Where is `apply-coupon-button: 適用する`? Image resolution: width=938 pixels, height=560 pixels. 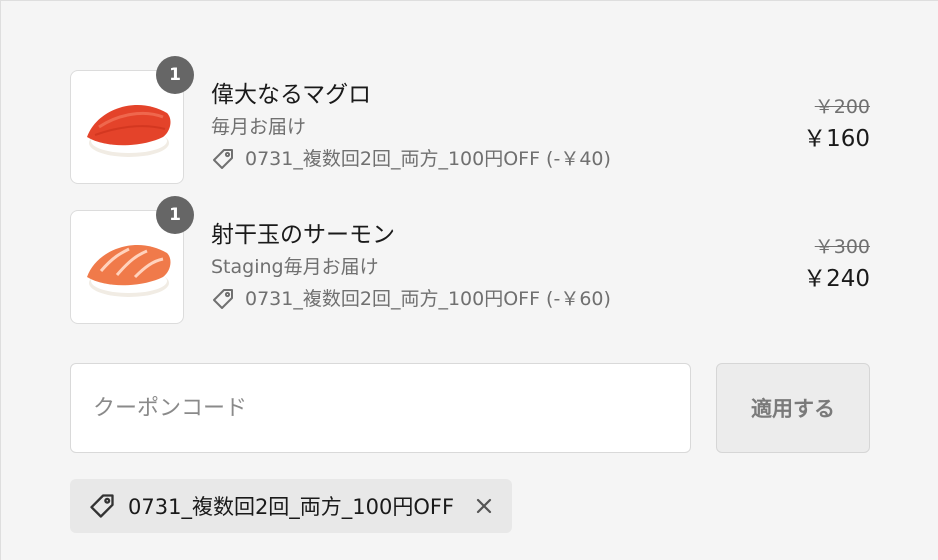 apply-coupon-button: 適用する is located at coordinates (793, 408).